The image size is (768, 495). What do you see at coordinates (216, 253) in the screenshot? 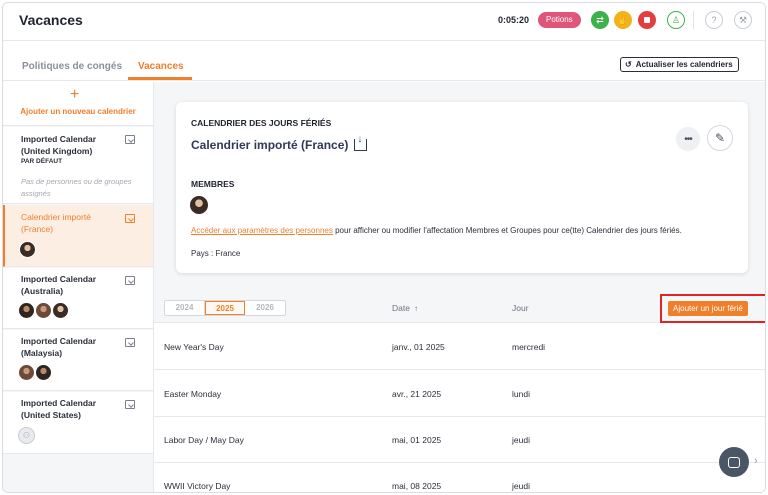
I see `country-text: Pays : France` at bounding box center [216, 253].